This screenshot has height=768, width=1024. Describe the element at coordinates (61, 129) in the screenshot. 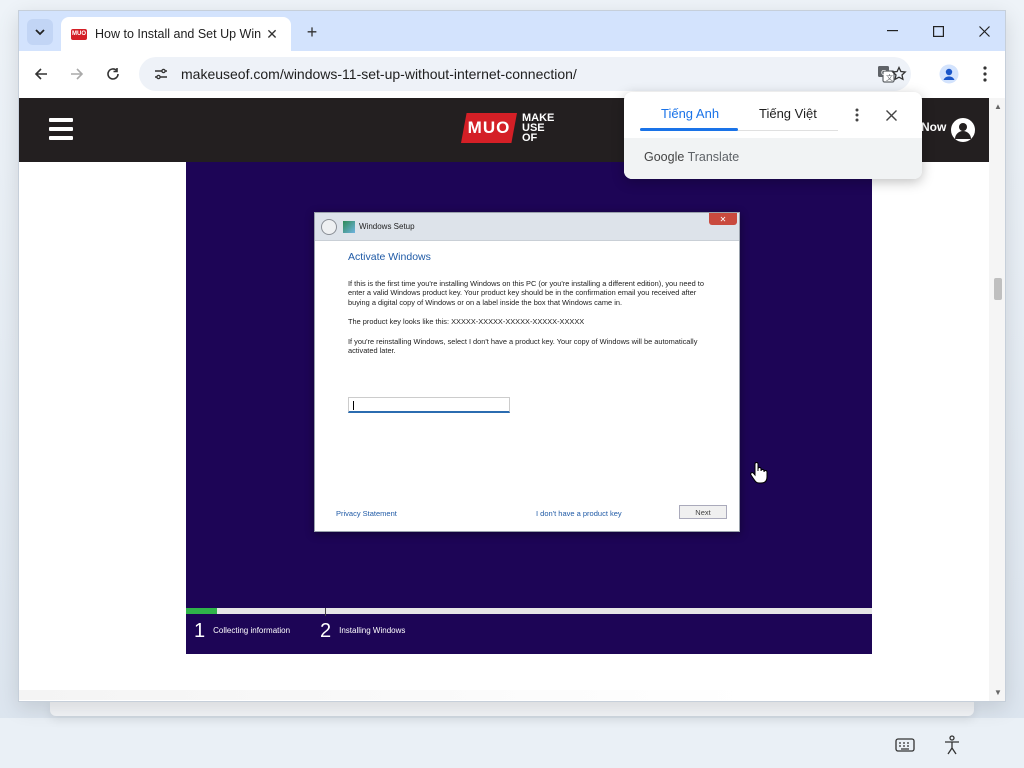

I see `hamburger-menu-icon` at that location.